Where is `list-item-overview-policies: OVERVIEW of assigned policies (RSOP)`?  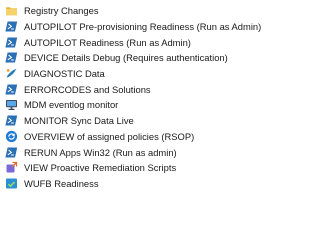
list-item-overview-policies: OVERVIEW of assigned policies (RSOP) is located at coordinates (135, 137).